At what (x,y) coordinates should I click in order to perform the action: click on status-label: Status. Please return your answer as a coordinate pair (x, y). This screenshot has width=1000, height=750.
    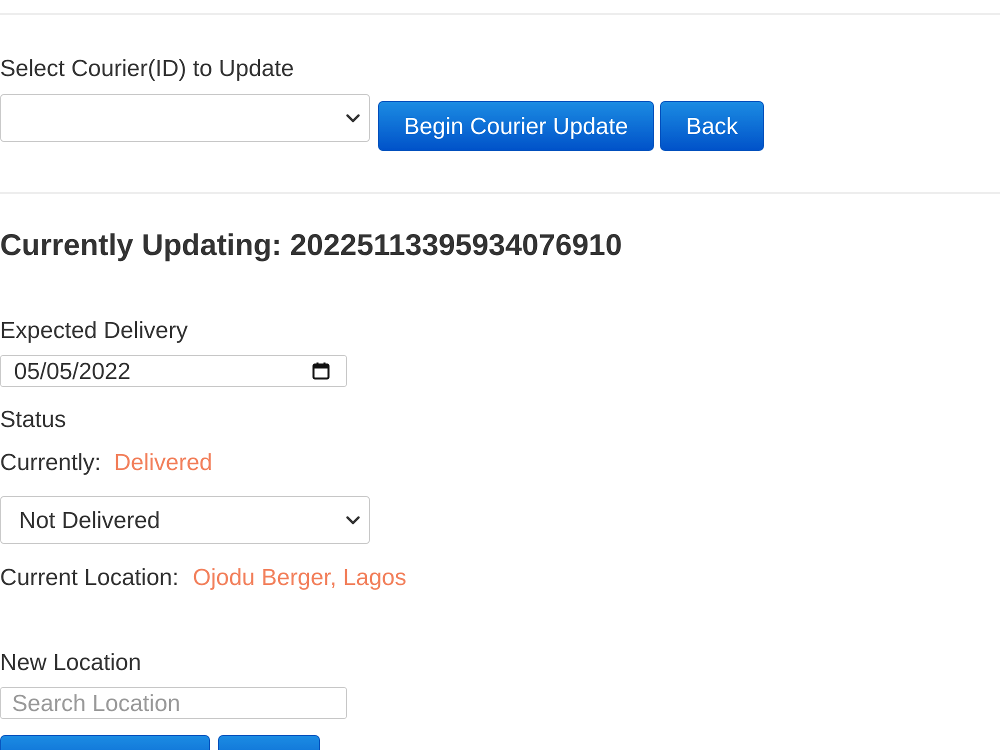
    Looking at the image, I should click on (33, 419).